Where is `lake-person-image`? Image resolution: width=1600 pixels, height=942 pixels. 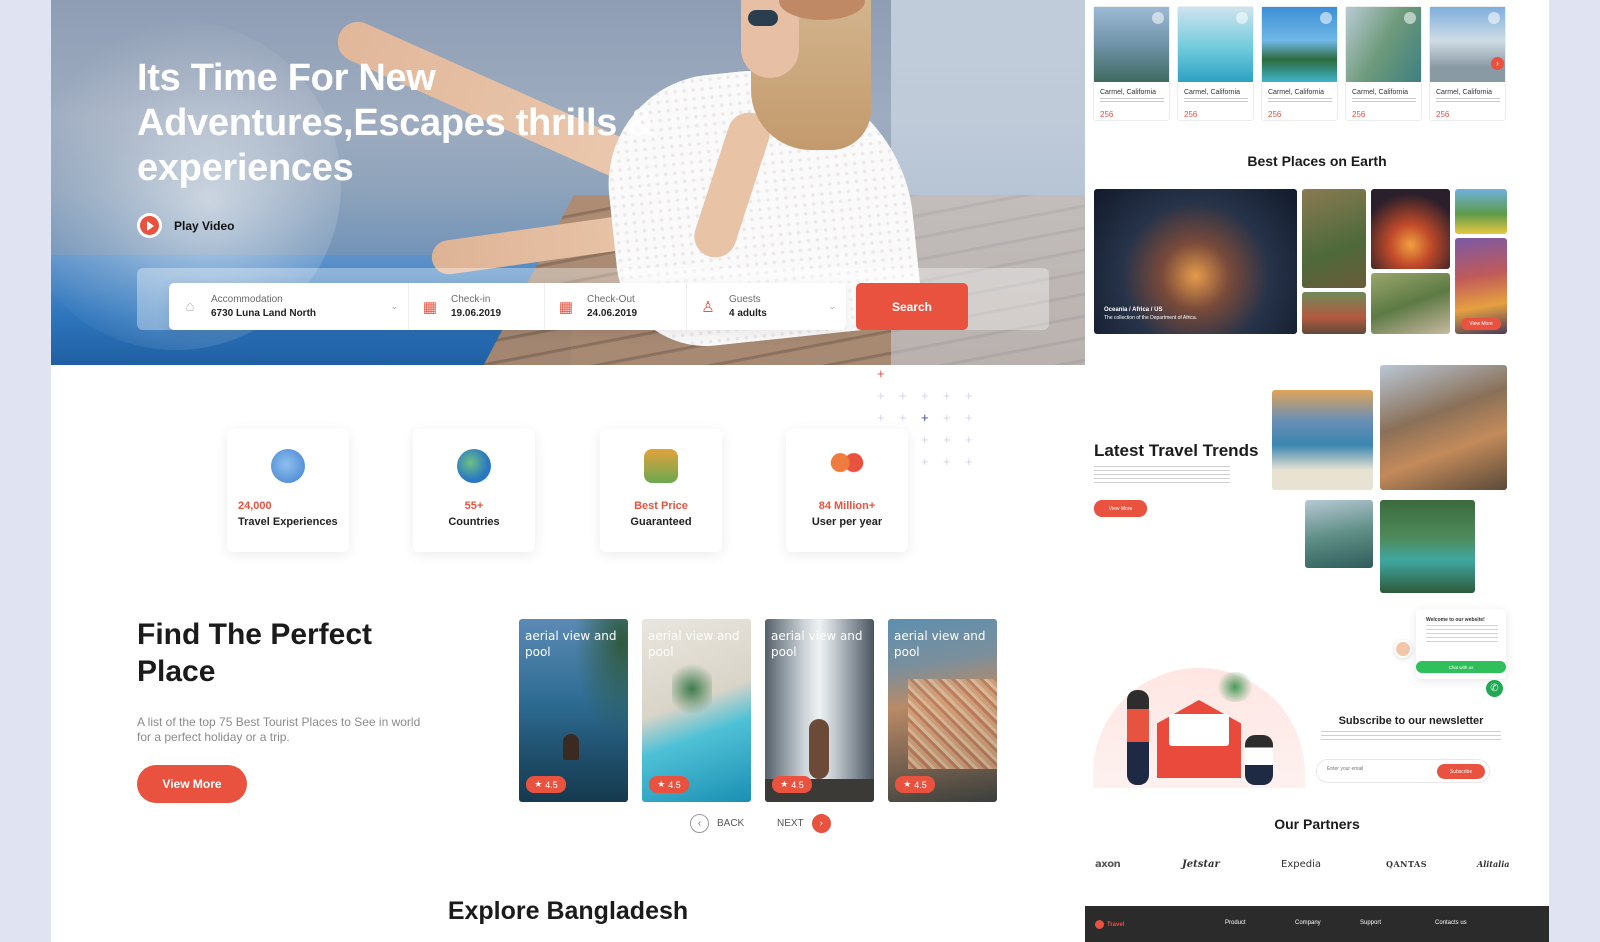
lake-person-image is located at coordinates (1339, 534).